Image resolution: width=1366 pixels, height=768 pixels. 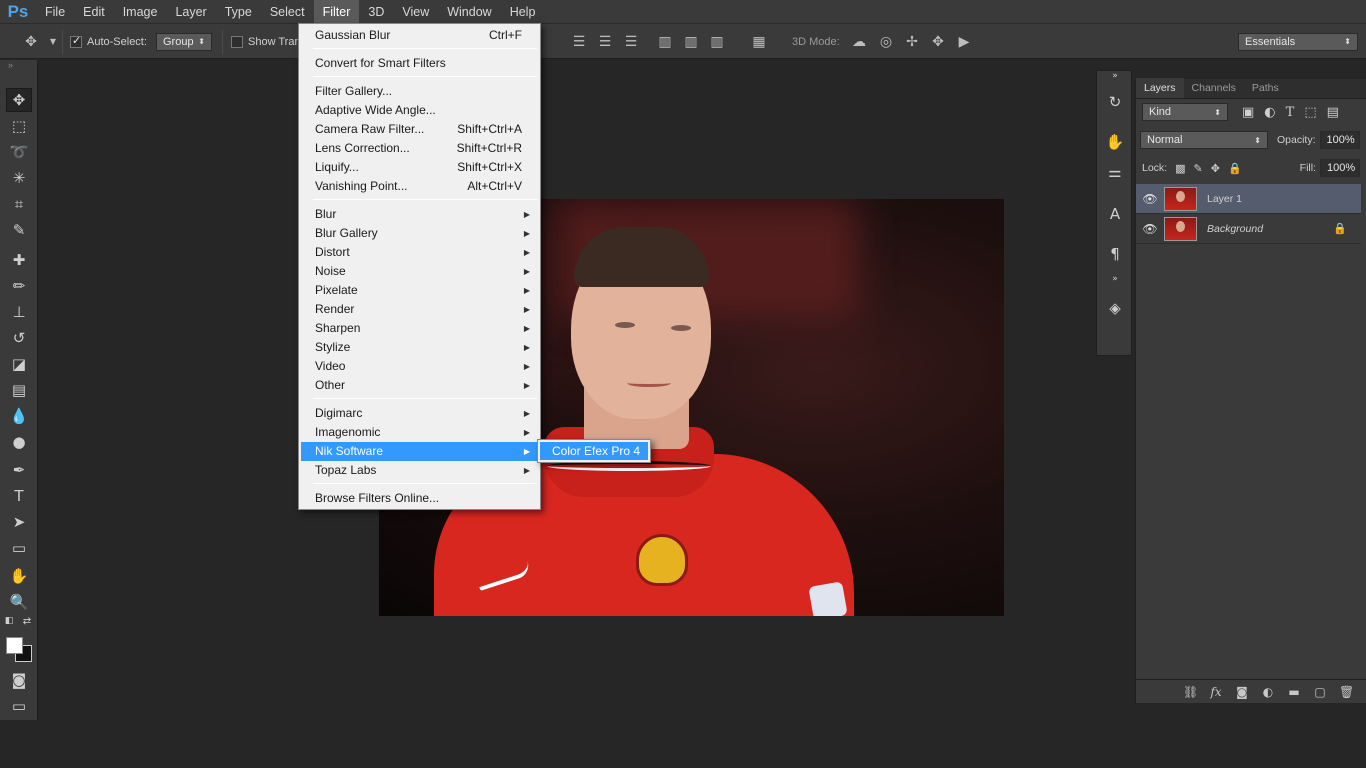 What do you see at coordinates (759, 42) in the screenshot?
I see `auto-align-layers-icon: ▦` at bounding box center [759, 42].